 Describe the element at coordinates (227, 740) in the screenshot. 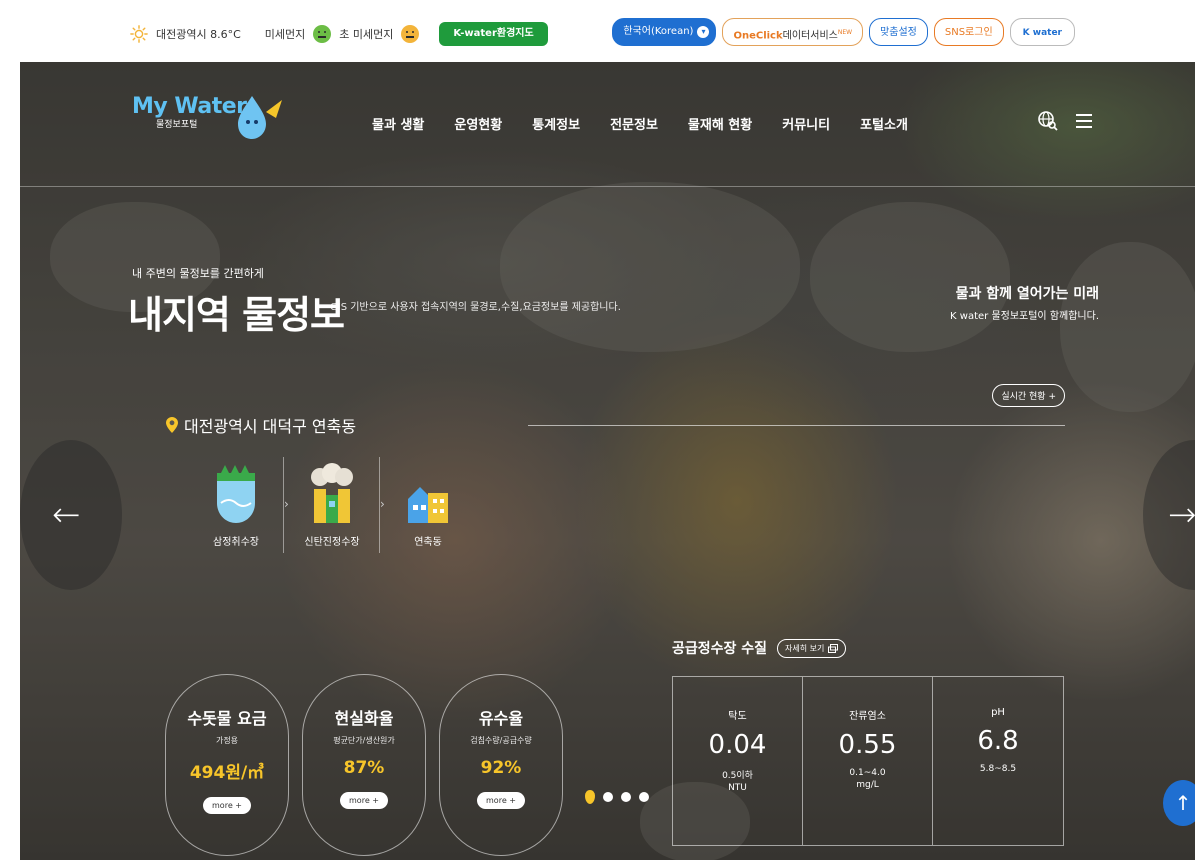

I see `stat-subtitle: 가정용` at that location.